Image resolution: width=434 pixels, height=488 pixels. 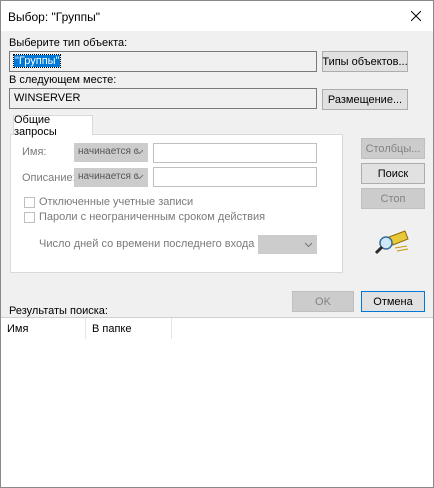 I want to click on cancel-button: Отмена, so click(x=393, y=301).